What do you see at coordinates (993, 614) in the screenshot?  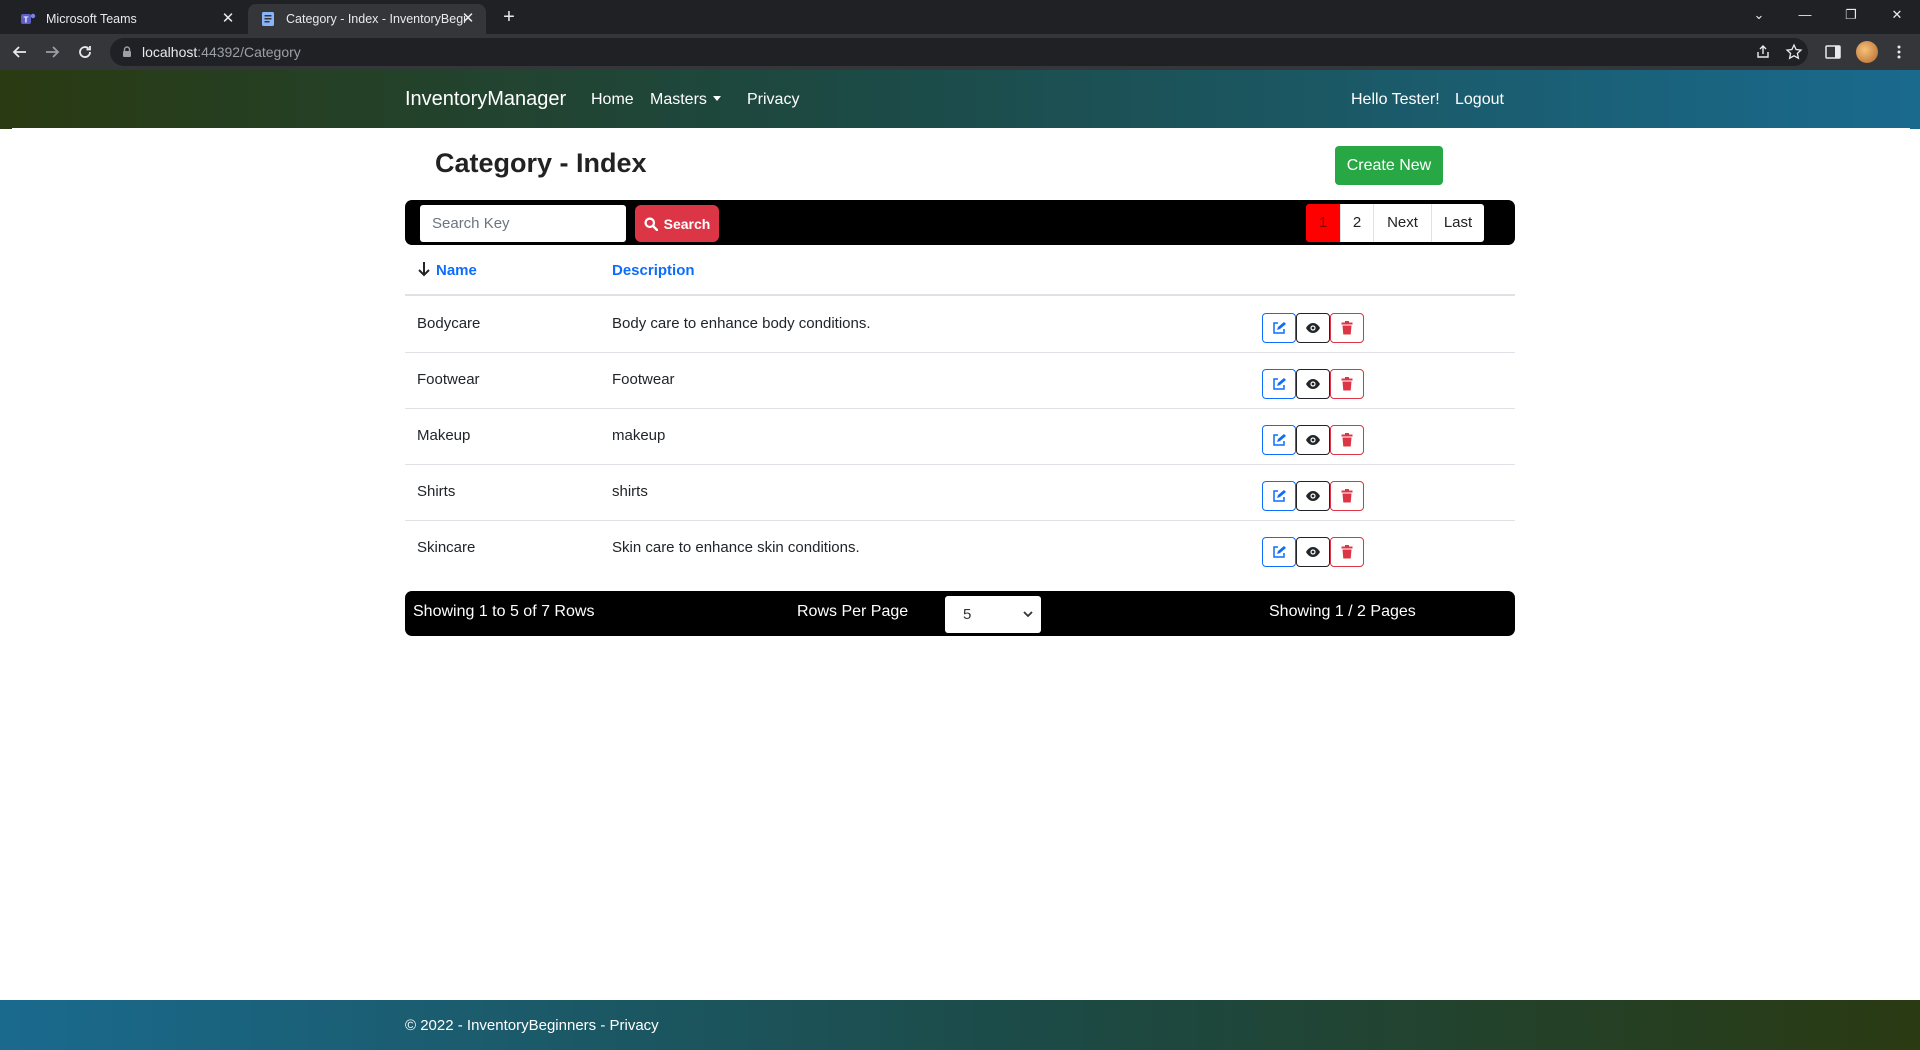 I see `rows-per-page-select: 5` at bounding box center [993, 614].